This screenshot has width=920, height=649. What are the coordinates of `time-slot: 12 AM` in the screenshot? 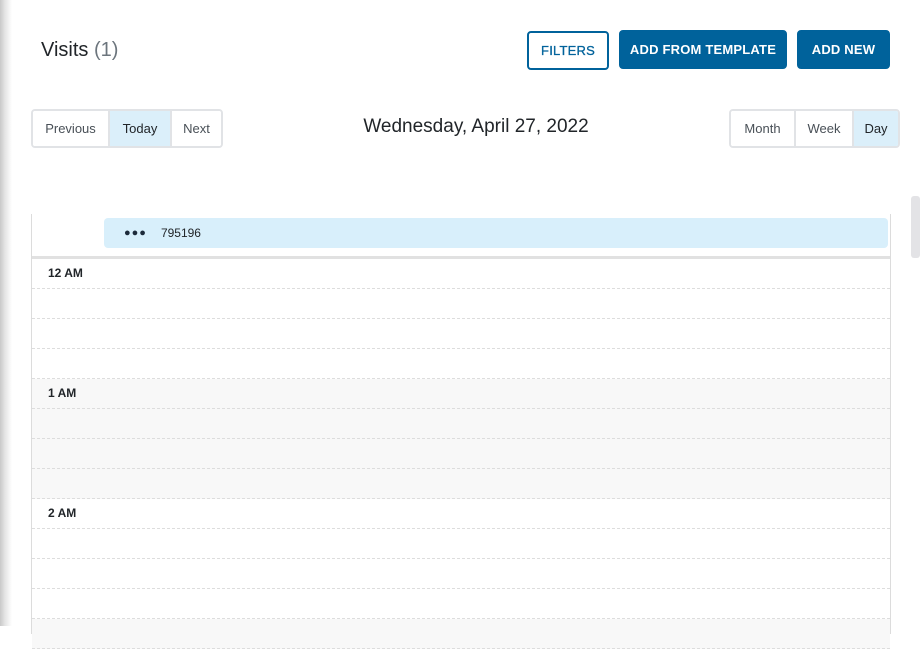 It's located at (461, 274).